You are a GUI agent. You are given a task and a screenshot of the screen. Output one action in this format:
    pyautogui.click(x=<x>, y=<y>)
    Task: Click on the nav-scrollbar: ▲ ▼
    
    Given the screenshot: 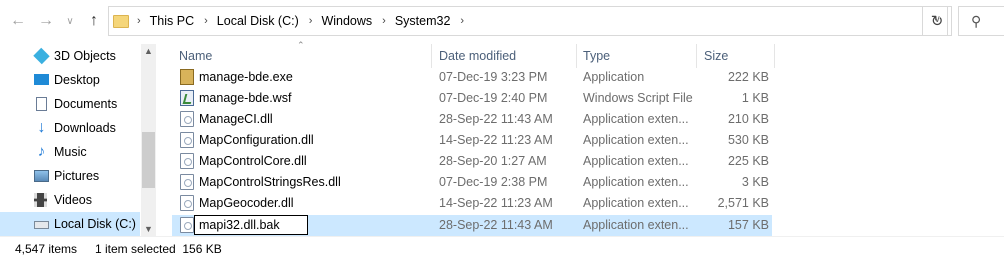 What is the action you would take?
    pyautogui.click(x=148, y=140)
    